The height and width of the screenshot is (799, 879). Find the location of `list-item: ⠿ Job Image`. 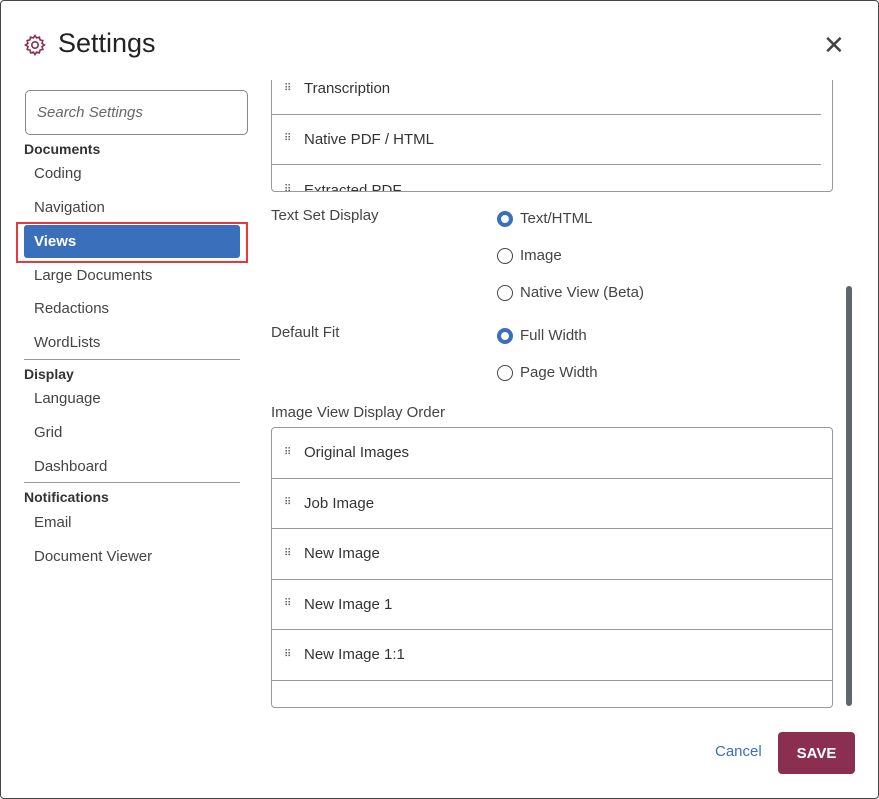

list-item: ⠿ Job Image is located at coordinates (552, 504).